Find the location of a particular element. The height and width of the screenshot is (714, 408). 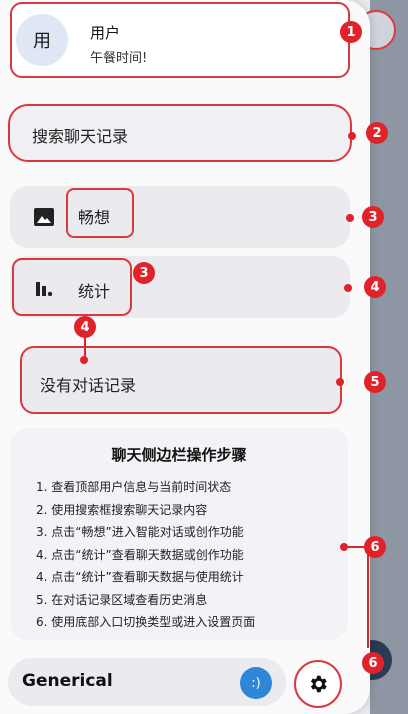

gear-icon is located at coordinates (318, 684).